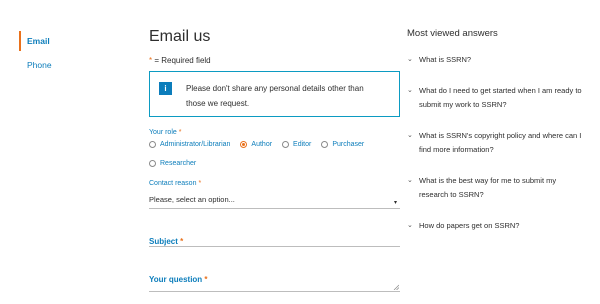 The height and width of the screenshot is (304, 600). What do you see at coordinates (180, 36) in the screenshot?
I see `page-title: Email us` at bounding box center [180, 36].